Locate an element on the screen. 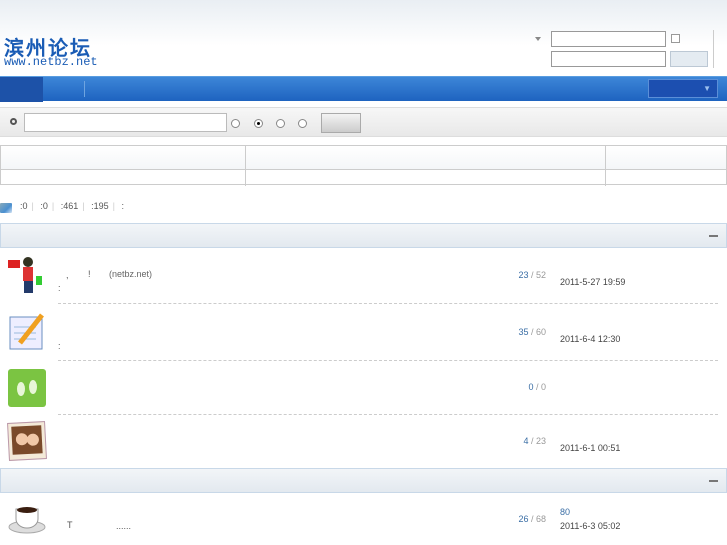 Image resolution: width=727 pixels, height=545 pixels. post-count: 52 is located at coordinates (540, 275).